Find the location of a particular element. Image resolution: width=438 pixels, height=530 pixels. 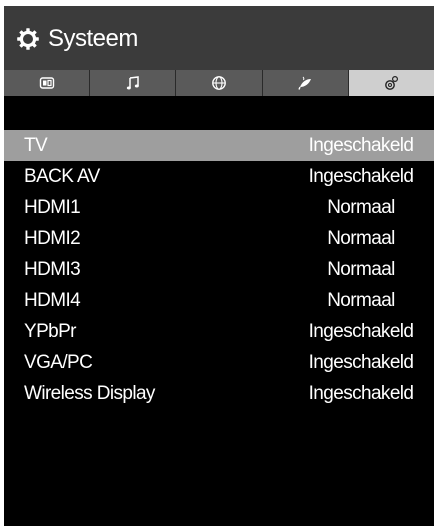

row-label: VGA/PC is located at coordinates (58, 362).